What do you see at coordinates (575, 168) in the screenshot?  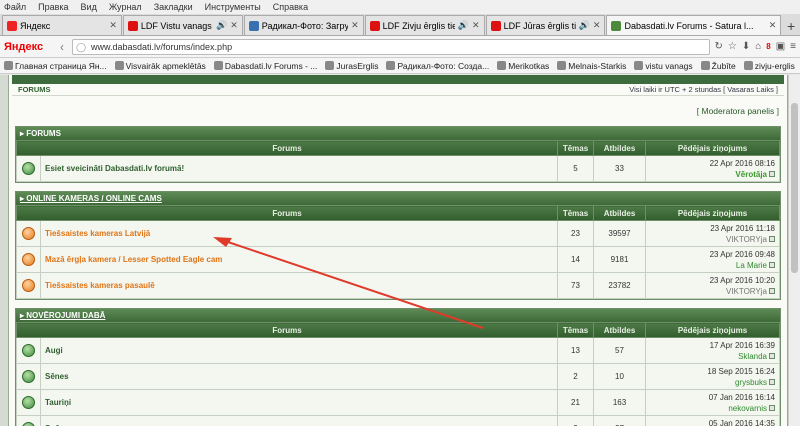 I see `topic-count: 5` at bounding box center [575, 168].